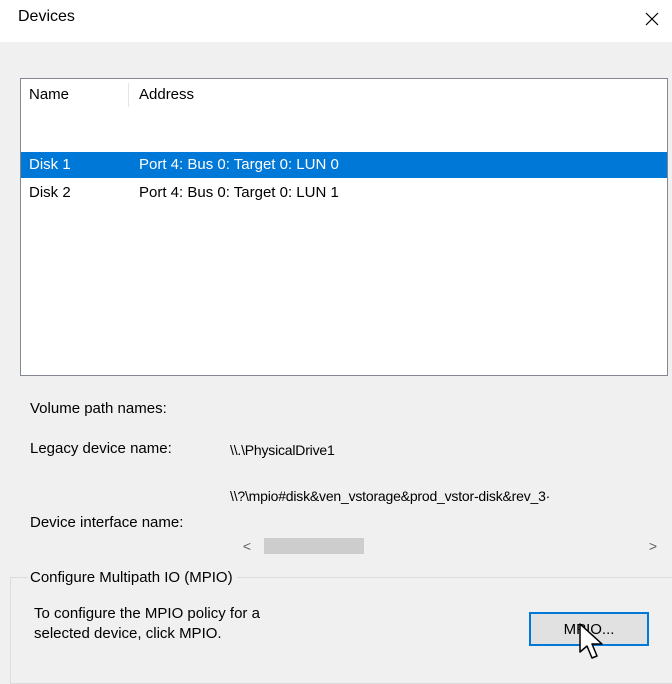  Describe the element at coordinates (282, 450) in the screenshot. I see `legacy-device-value: \\.\PhysicalDrive1` at that location.